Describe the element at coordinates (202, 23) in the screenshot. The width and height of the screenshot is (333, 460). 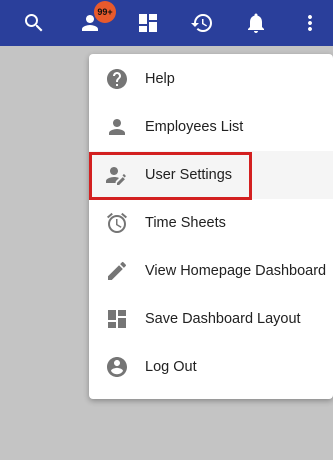
I see `history-icon` at that location.